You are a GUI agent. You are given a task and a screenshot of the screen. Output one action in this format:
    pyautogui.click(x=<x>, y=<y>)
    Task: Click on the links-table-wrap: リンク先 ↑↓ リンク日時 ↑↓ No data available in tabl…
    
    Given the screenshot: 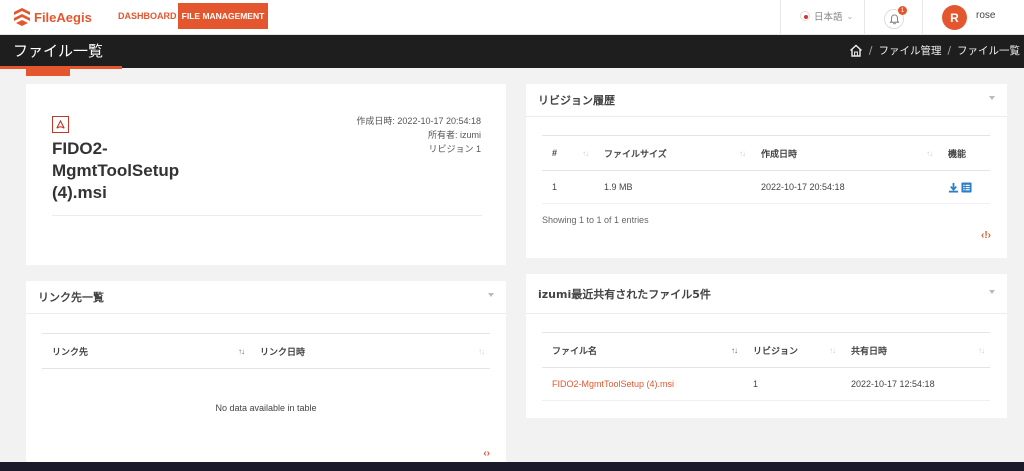 What is the action you would take?
    pyautogui.click(x=266, y=390)
    